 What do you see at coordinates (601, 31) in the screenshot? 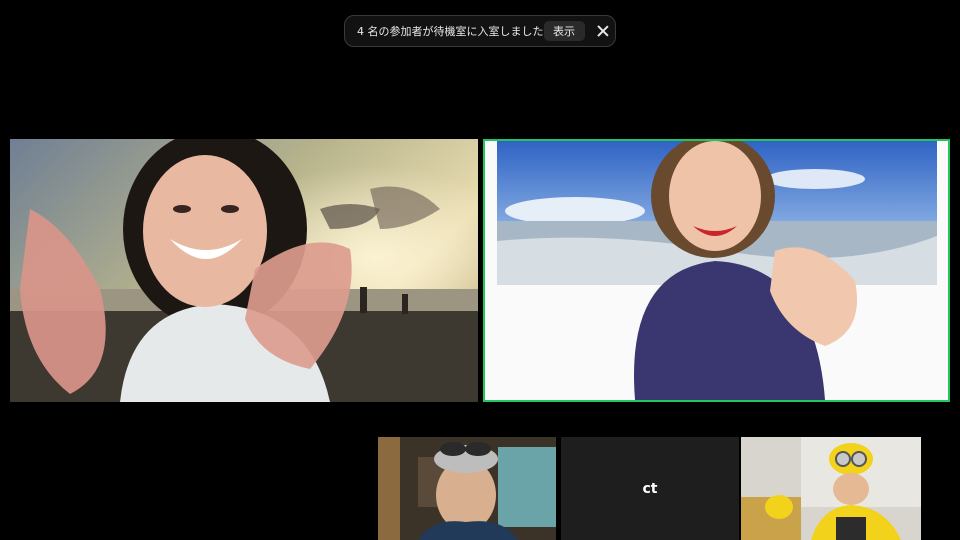
I see `close-icon` at bounding box center [601, 31].